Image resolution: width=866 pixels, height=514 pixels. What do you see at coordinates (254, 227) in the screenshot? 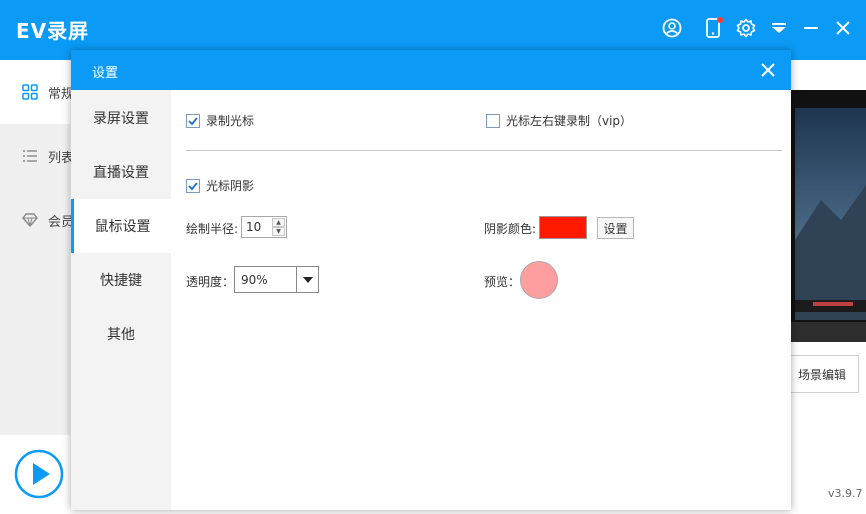
I see `radius-value: 10` at bounding box center [254, 227].